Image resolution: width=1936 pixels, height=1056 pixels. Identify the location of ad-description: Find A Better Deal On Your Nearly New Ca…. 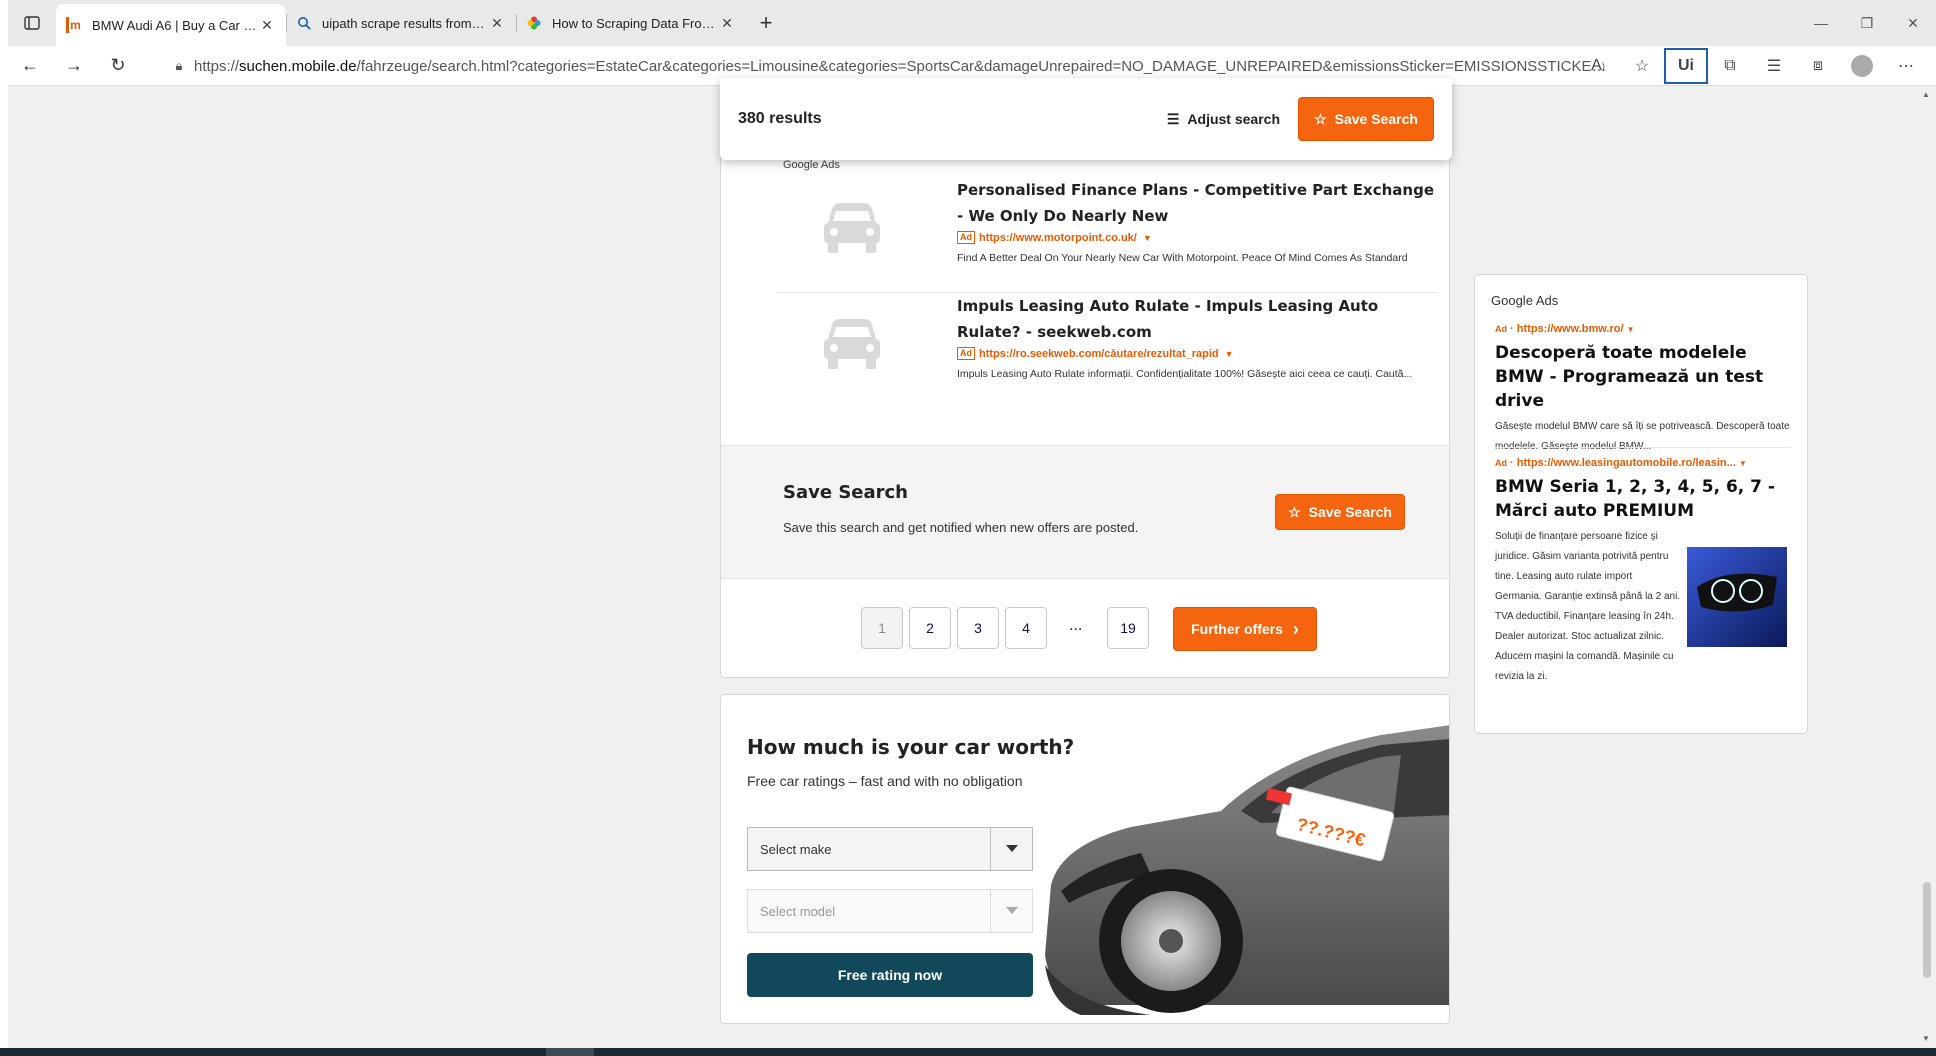
(1182, 258).